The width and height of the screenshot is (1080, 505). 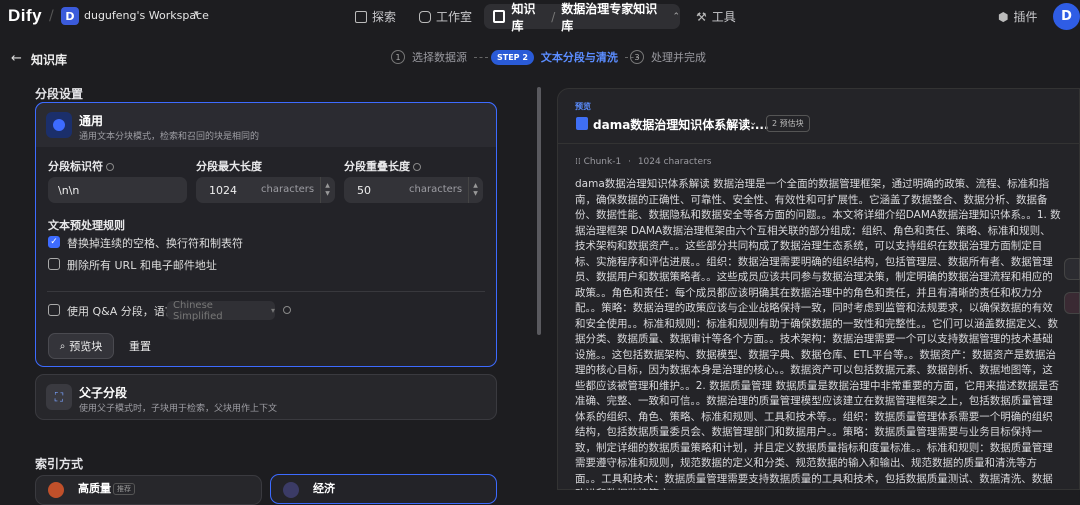 I want to click on preprocess-rules-title: 文本预处理规则, so click(x=86, y=225).